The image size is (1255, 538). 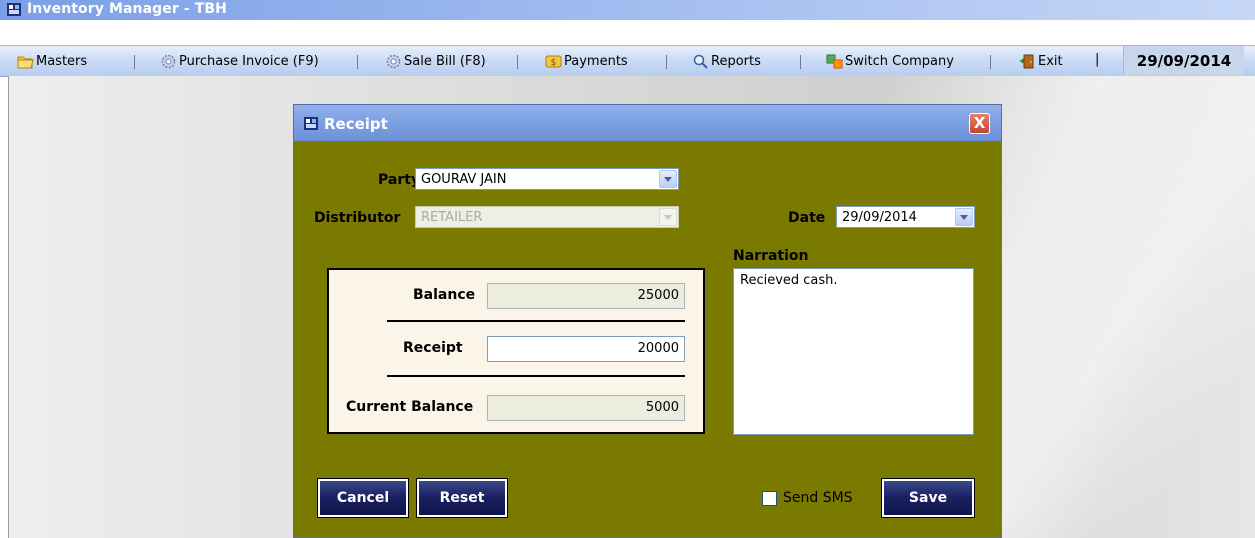 What do you see at coordinates (596, 61) in the screenshot?
I see `menu-payments-label: Payments` at bounding box center [596, 61].